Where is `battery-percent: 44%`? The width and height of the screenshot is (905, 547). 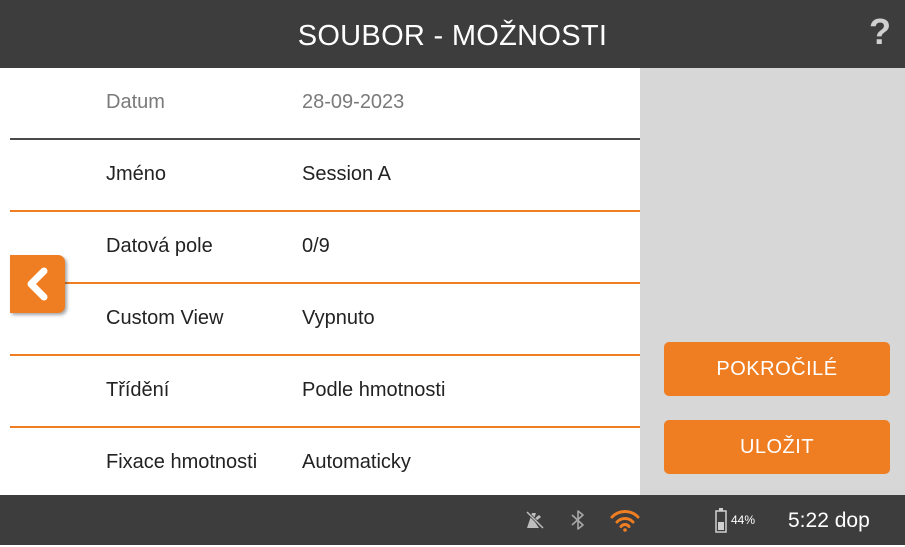
battery-percent: 44% is located at coordinates (743, 520).